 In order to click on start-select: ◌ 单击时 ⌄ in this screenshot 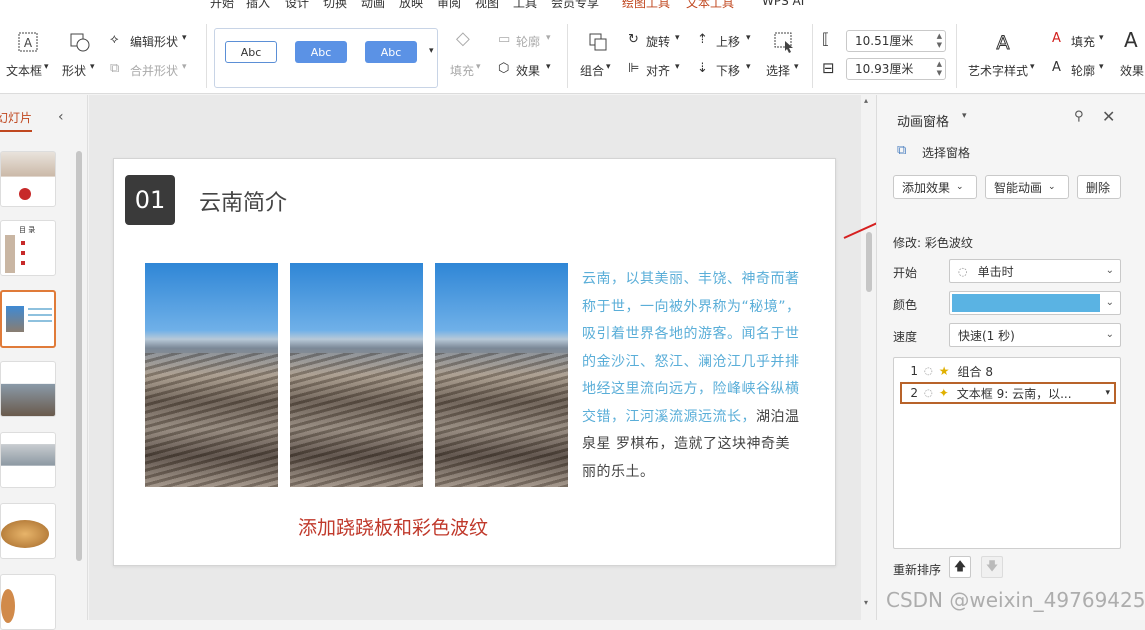, I will do `click(1035, 271)`.